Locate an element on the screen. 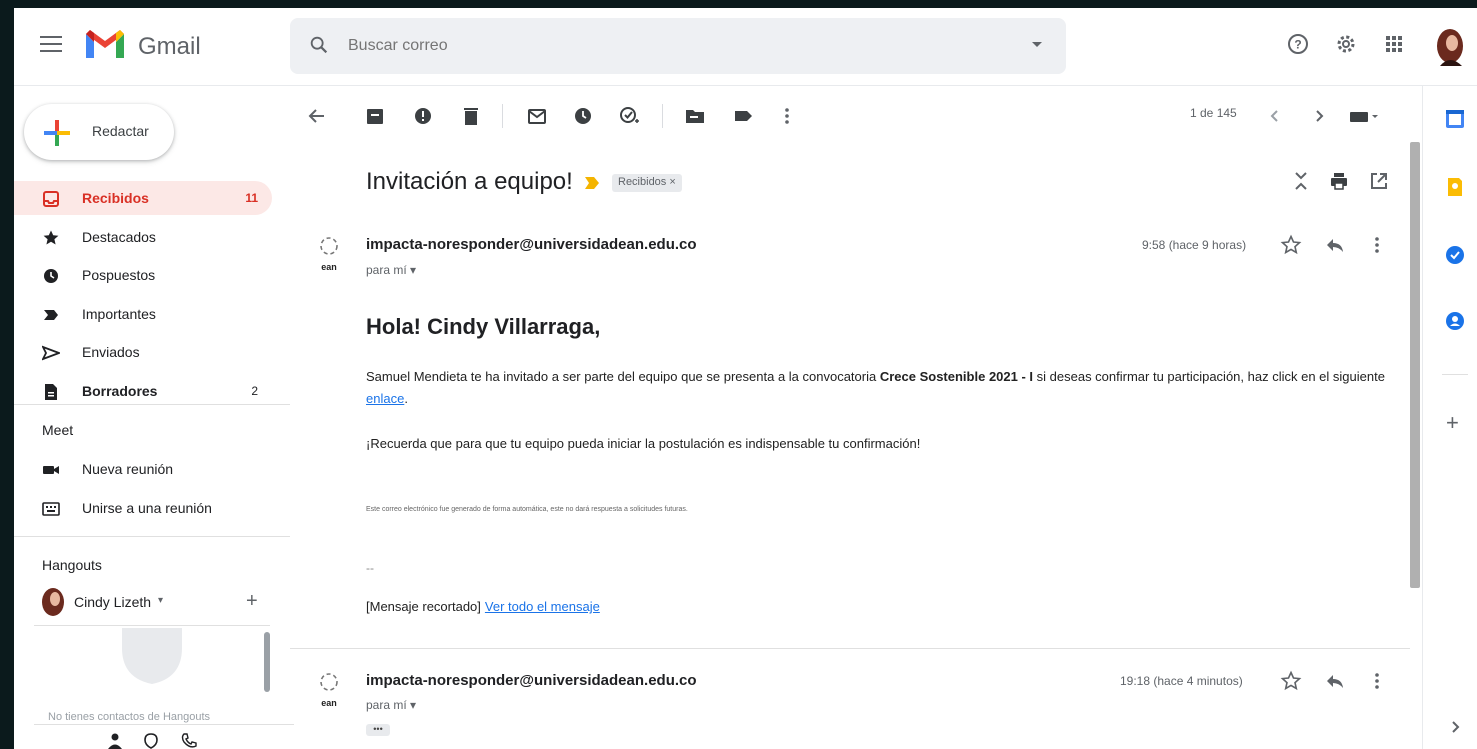  invite-link: enlace is located at coordinates (385, 398).